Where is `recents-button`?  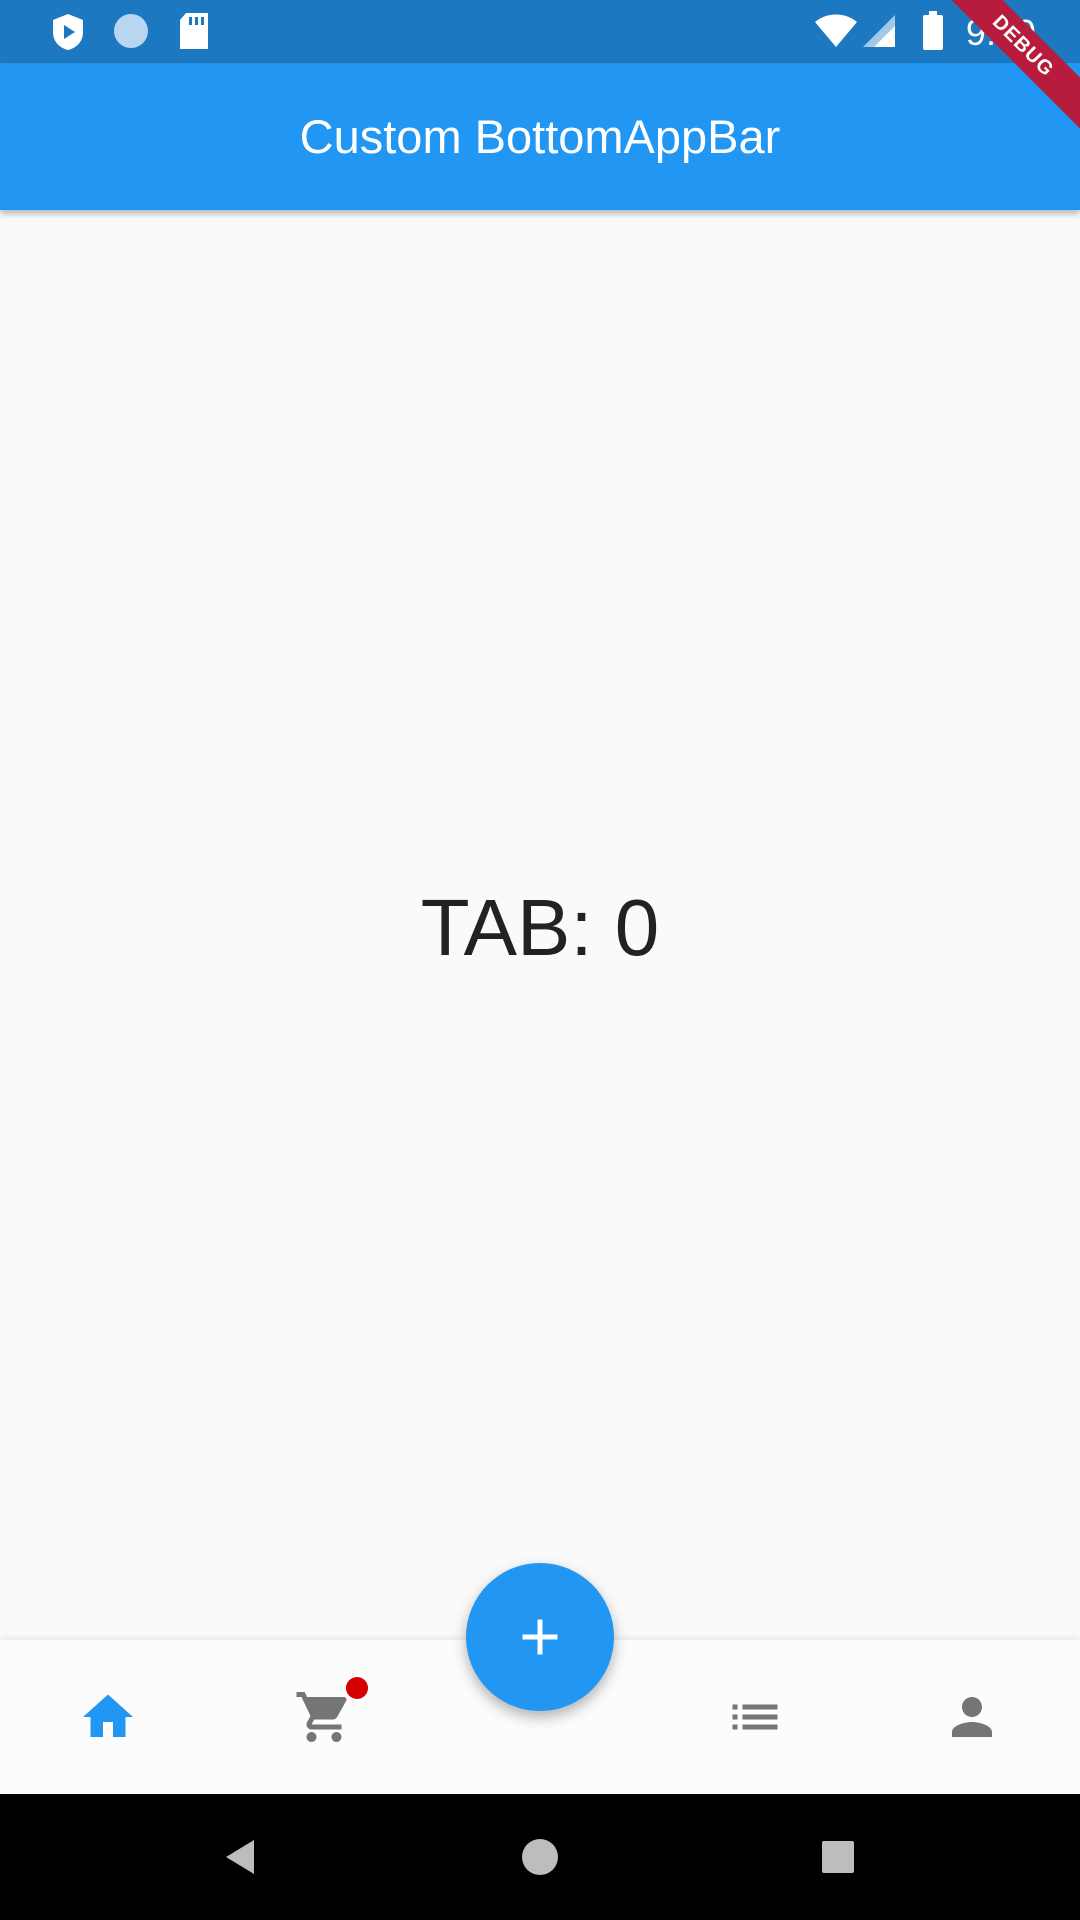 recents-button is located at coordinates (838, 1857).